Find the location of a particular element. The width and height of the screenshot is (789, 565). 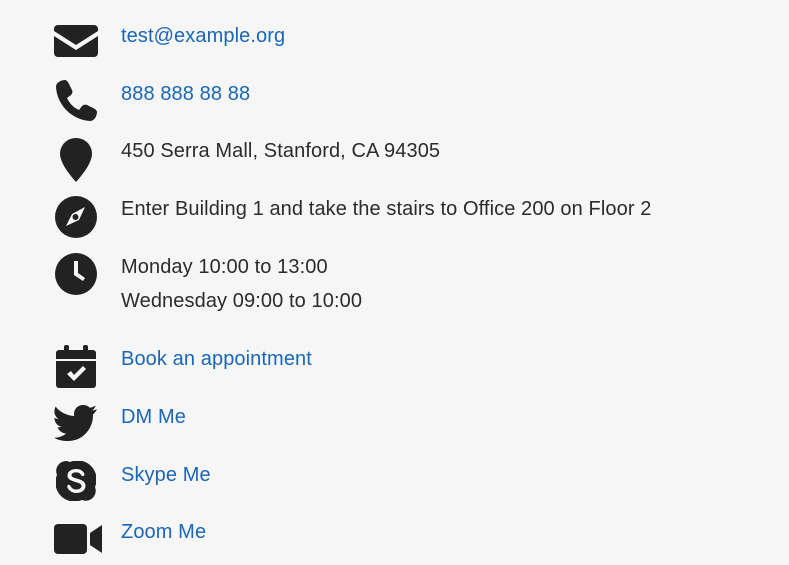

phone-link: 888 888 88 88 is located at coordinates (185, 94).